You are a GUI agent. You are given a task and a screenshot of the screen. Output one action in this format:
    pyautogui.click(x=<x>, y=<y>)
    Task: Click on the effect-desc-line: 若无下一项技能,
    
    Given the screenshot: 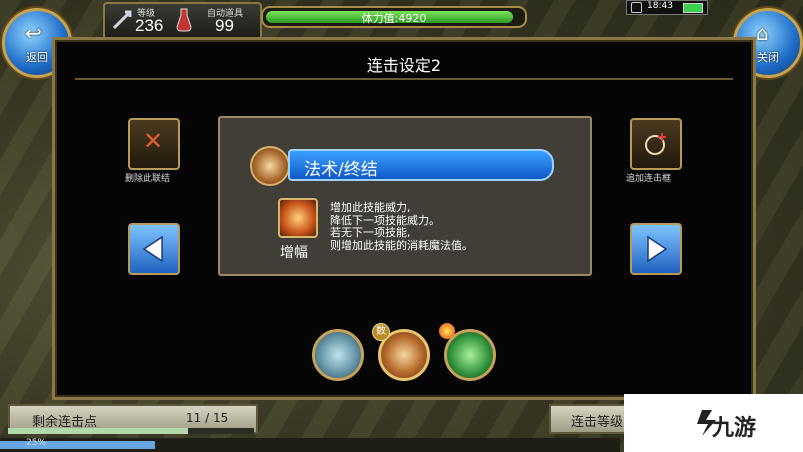 What is the action you would take?
    pyautogui.click(x=370, y=232)
    